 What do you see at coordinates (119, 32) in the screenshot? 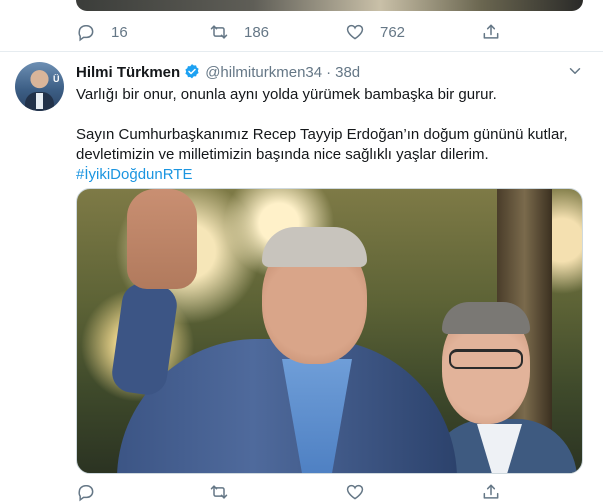
I see `reply-count: 16` at bounding box center [119, 32].